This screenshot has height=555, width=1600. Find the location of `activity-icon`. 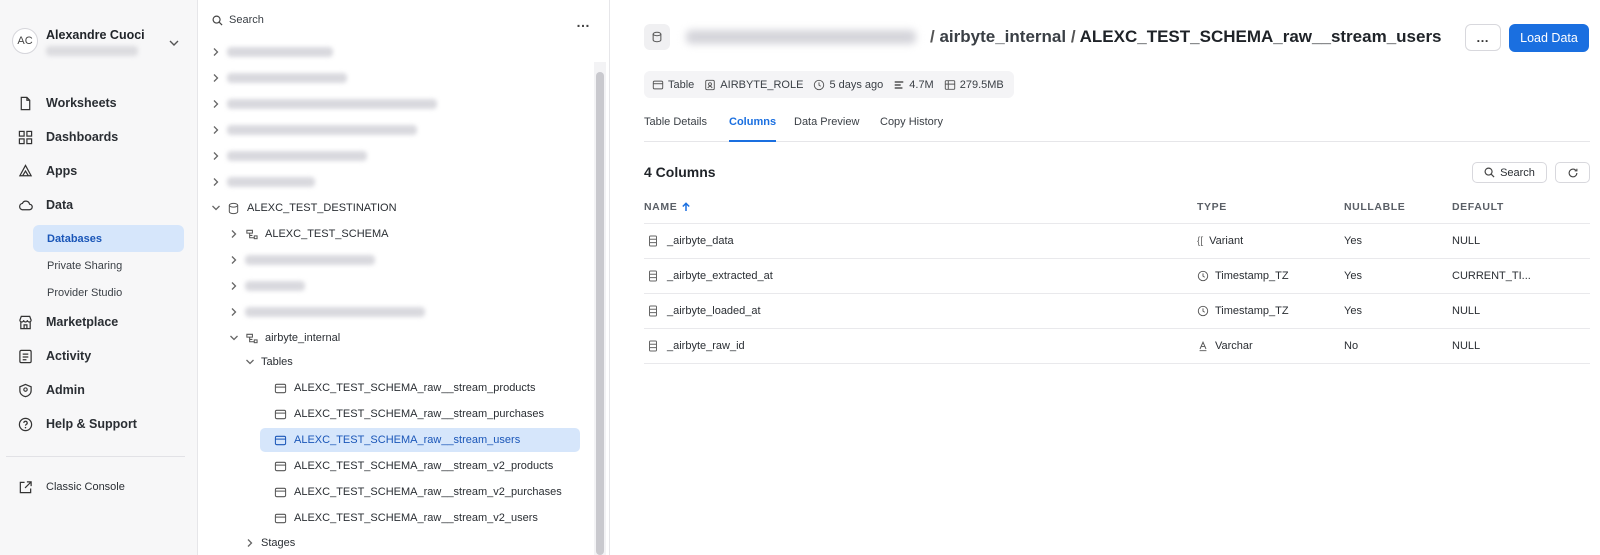

activity-icon is located at coordinates (25, 356).